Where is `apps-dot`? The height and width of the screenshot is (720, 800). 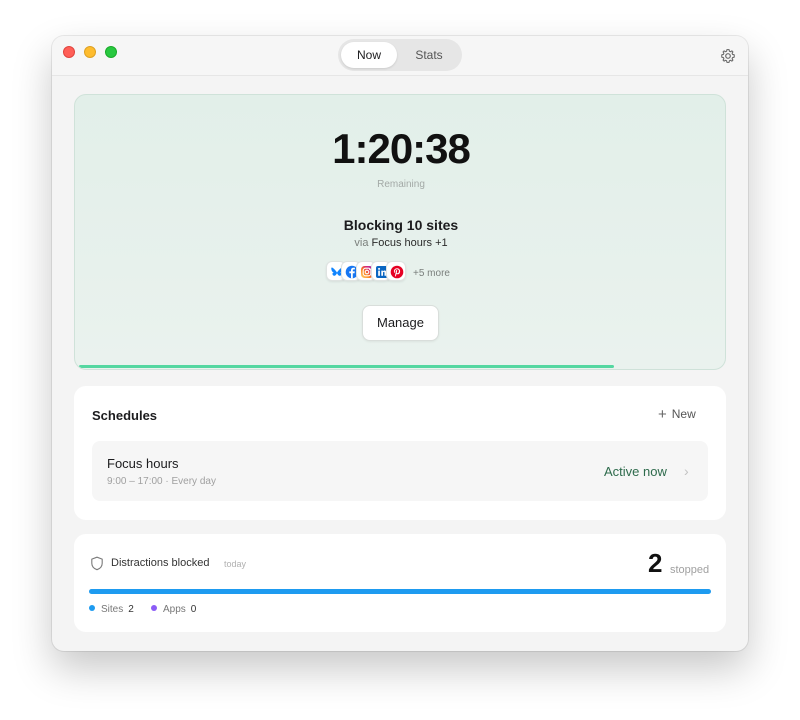
apps-dot is located at coordinates (154, 608).